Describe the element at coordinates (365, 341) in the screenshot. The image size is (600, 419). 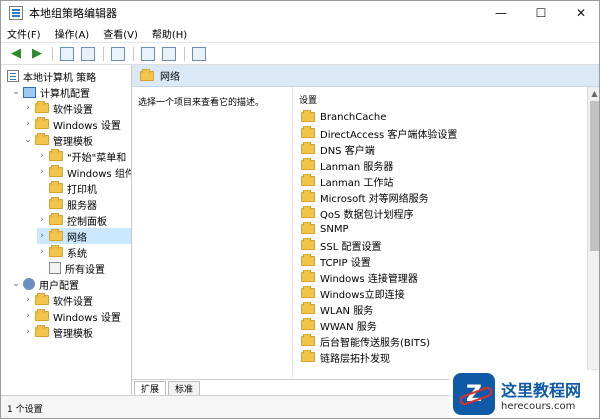
I see `list-item: 后台智能传送服务(BITS)` at that location.